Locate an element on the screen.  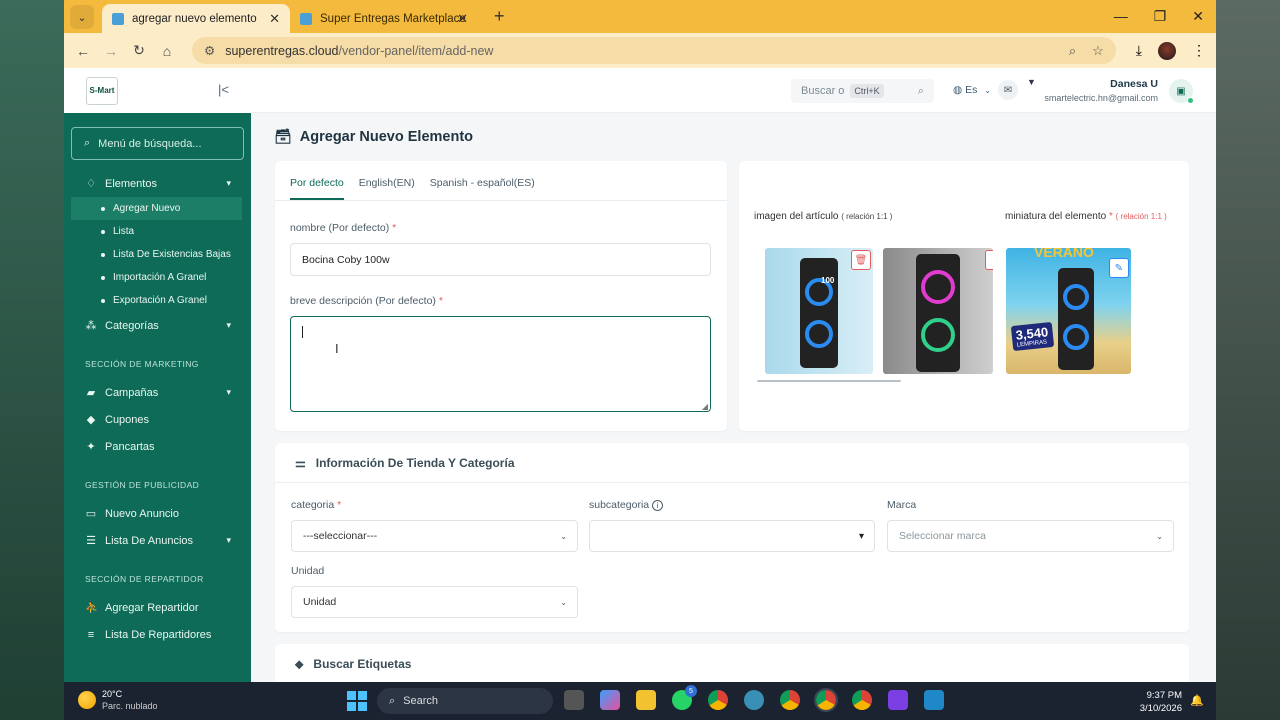
sidebar-subitem-importacion: Importación A Granel is located at coordinates (157, 277).